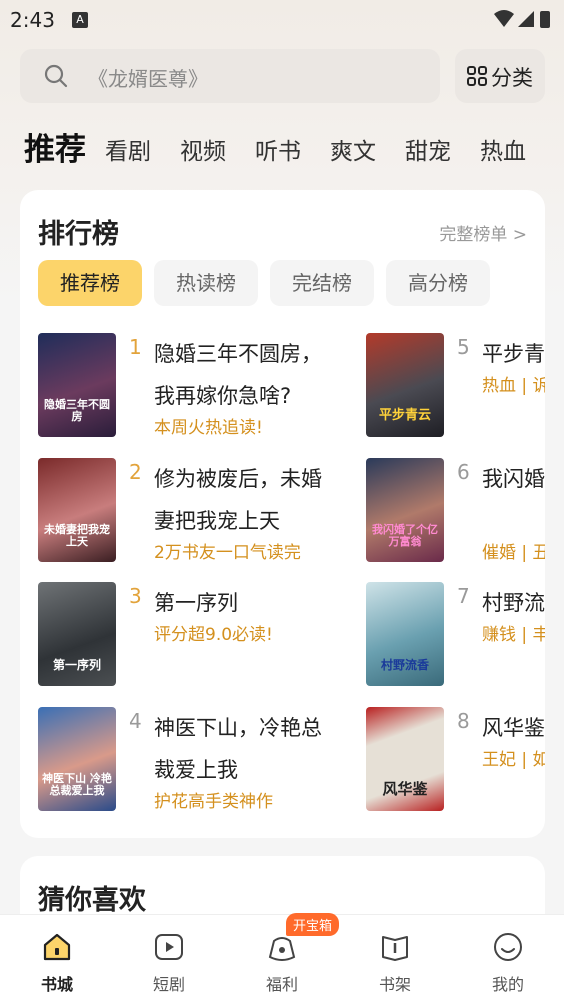 The image size is (564, 1003). Describe the element at coordinates (428, 149) in the screenshot. I see `tab-sweet-romance: 甜宠` at that location.